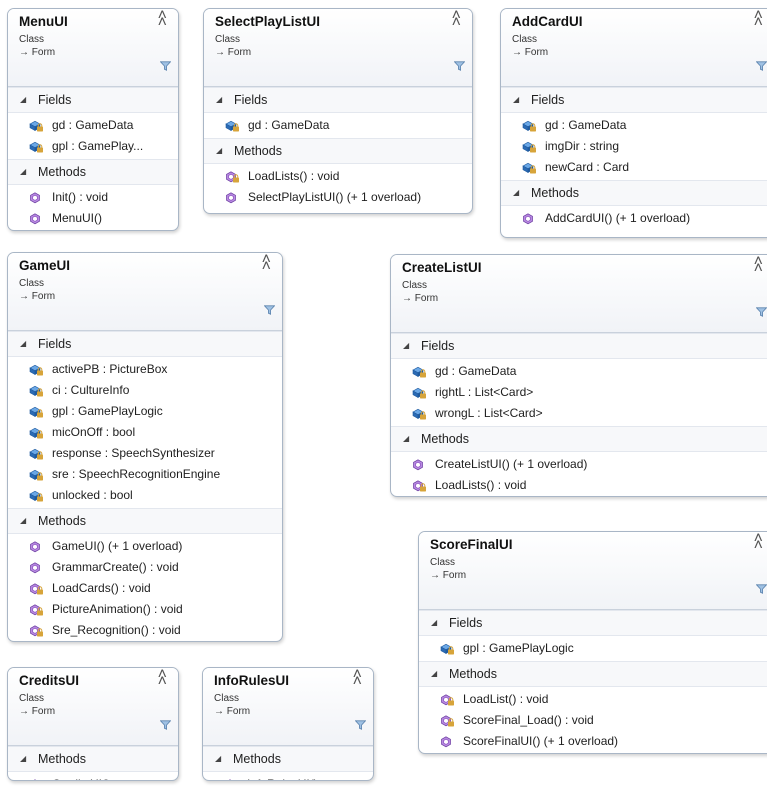 Image resolution: width=767 pixels, height=798 pixels. Describe the element at coordinates (145, 588) in the screenshot. I see `method-row: LoadCards() : void` at that location.